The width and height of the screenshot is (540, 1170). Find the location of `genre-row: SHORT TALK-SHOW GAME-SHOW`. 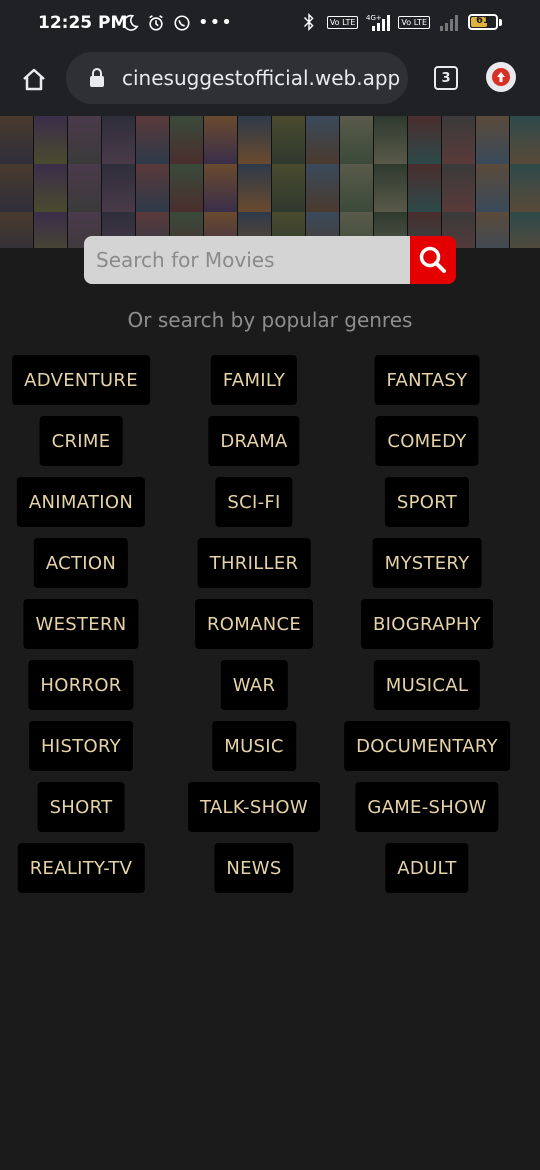

genre-row: SHORT TALK-SHOW GAME-SHOW is located at coordinates (270, 812).